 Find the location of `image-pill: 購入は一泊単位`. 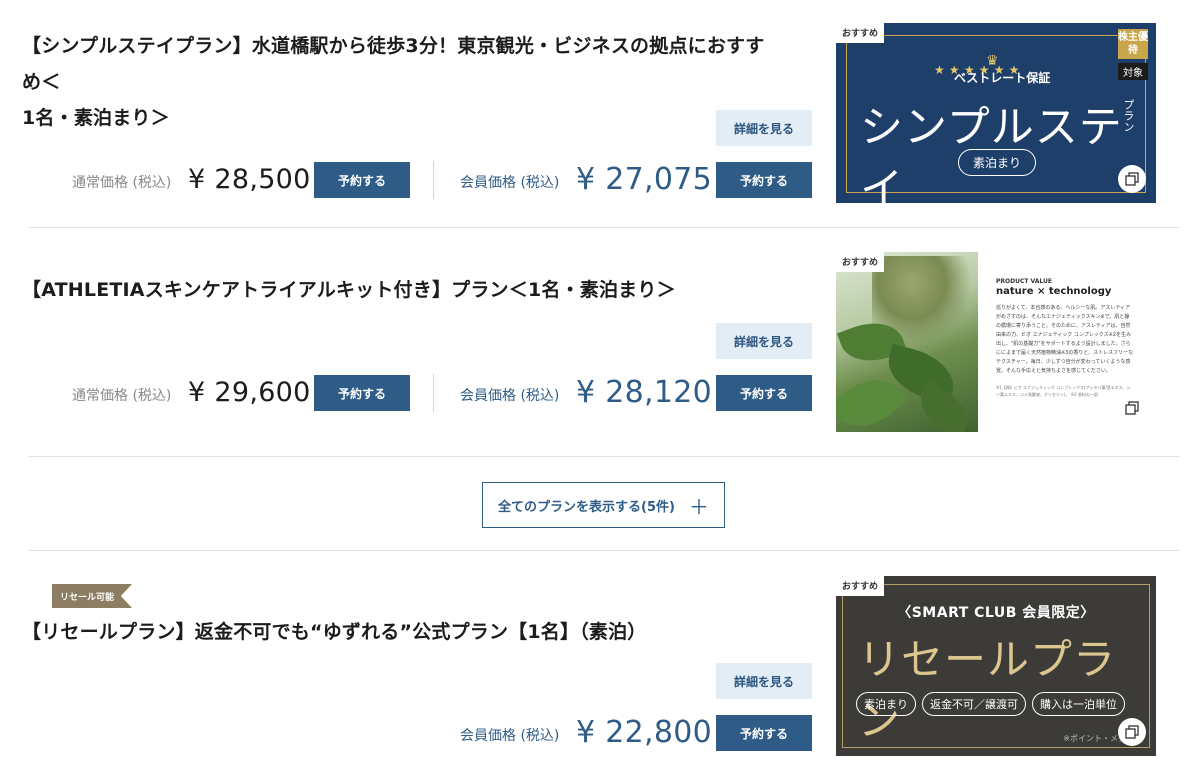

image-pill: 購入は一泊単位 is located at coordinates (1078, 704).